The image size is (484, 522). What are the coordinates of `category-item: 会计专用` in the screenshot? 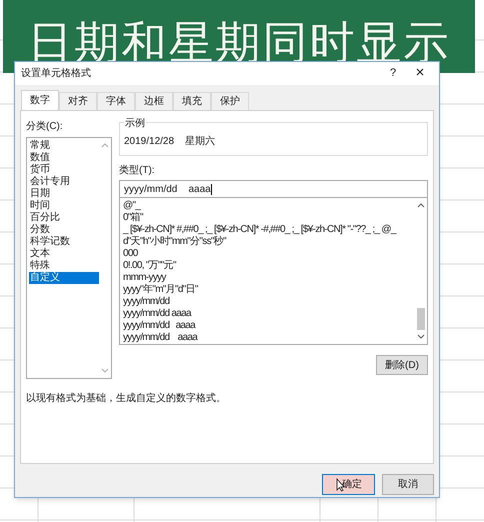 It's located at (64, 182).